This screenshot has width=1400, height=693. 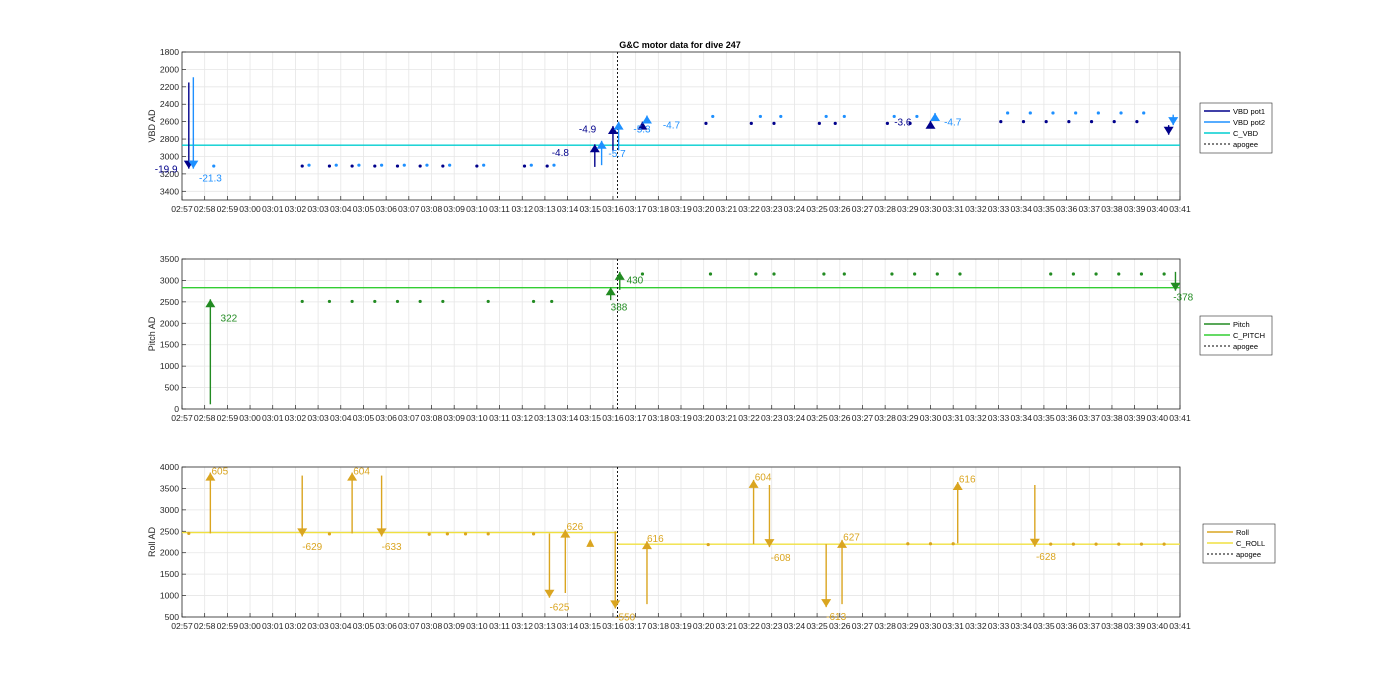 What do you see at coordinates (169, 87) in the screenshot?
I see `vbd-ytick-label: 2200` at bounding box center [169, 87].